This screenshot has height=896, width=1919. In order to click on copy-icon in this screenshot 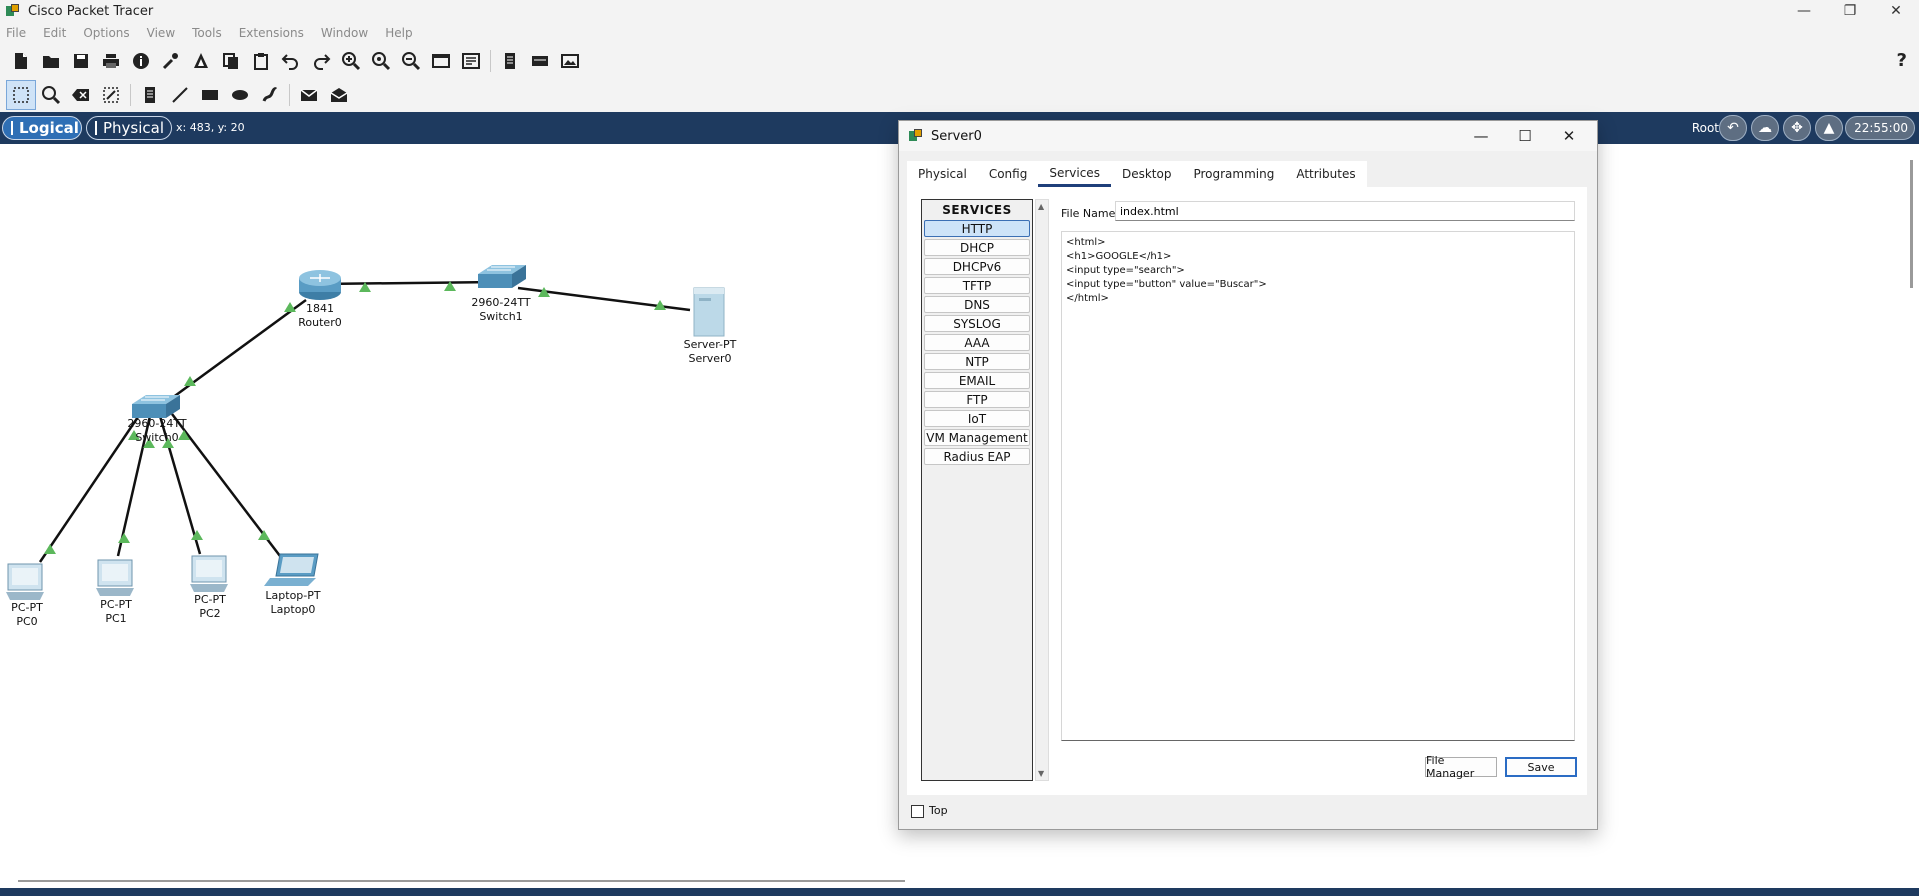, I will do `click(231, 61)`.